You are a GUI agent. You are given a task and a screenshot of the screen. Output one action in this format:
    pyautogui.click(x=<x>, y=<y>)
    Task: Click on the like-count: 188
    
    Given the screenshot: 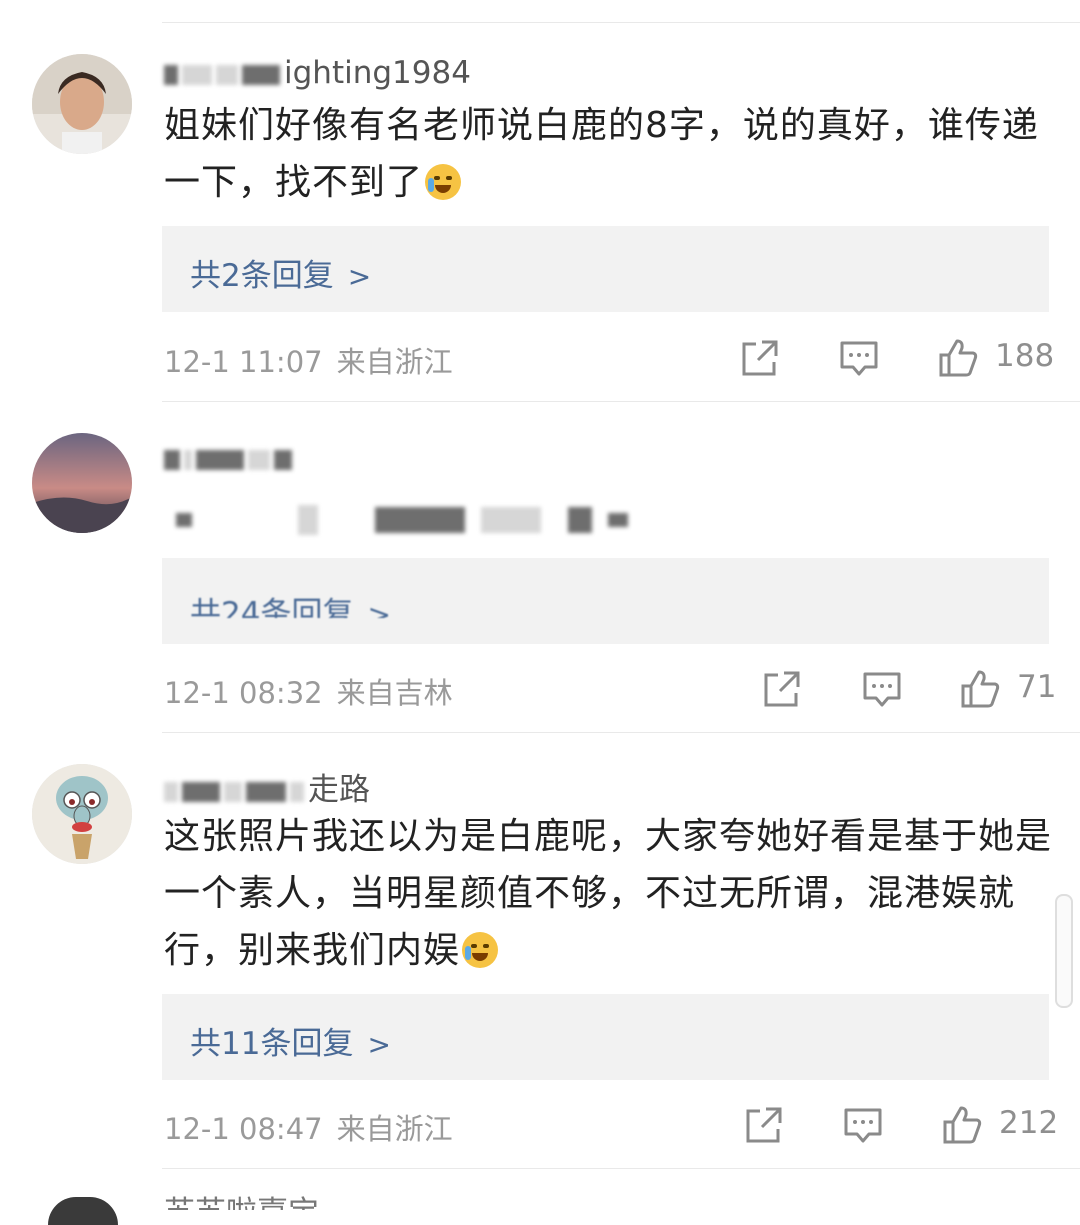 What is the action you would take?
    pyautogui.click(x=1025, y=356)
    